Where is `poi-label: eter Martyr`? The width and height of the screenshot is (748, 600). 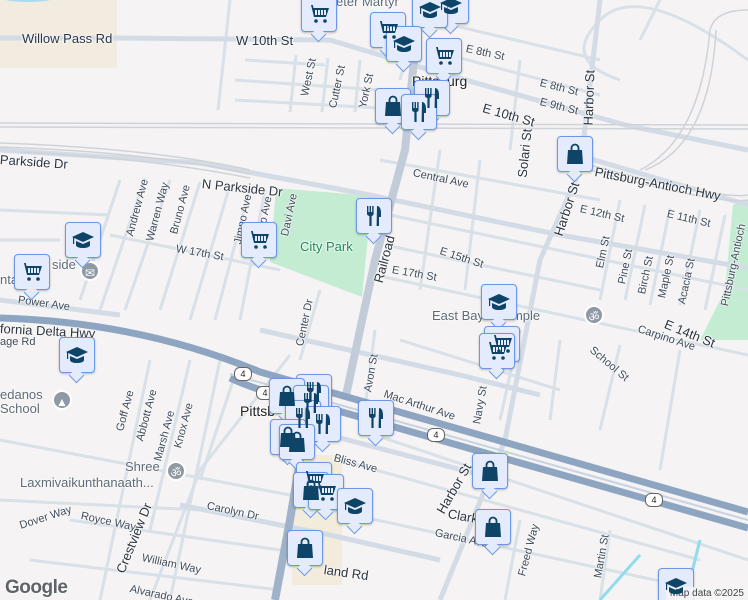
poi-label: eter Martyr is located at coordinates (367, 4).